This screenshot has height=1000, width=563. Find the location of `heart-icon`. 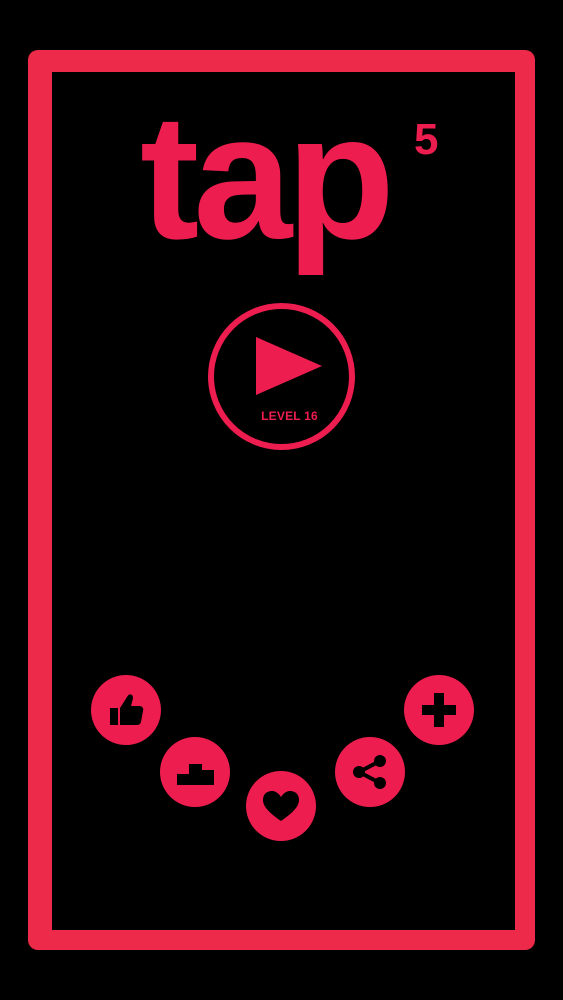

heart-icon is located at coordinates (281, 806).